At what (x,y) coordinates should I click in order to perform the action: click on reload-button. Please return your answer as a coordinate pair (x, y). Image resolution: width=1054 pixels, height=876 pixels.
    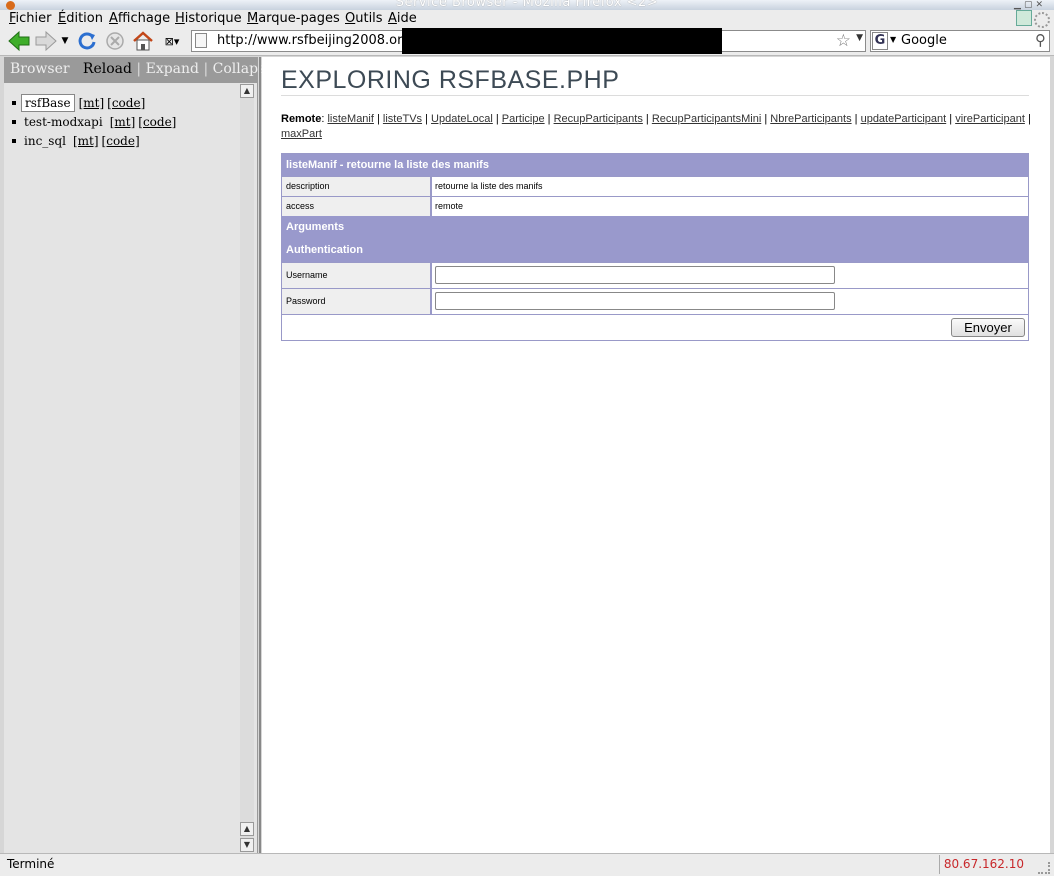
    Looking at the image, I should click on (87, 41).